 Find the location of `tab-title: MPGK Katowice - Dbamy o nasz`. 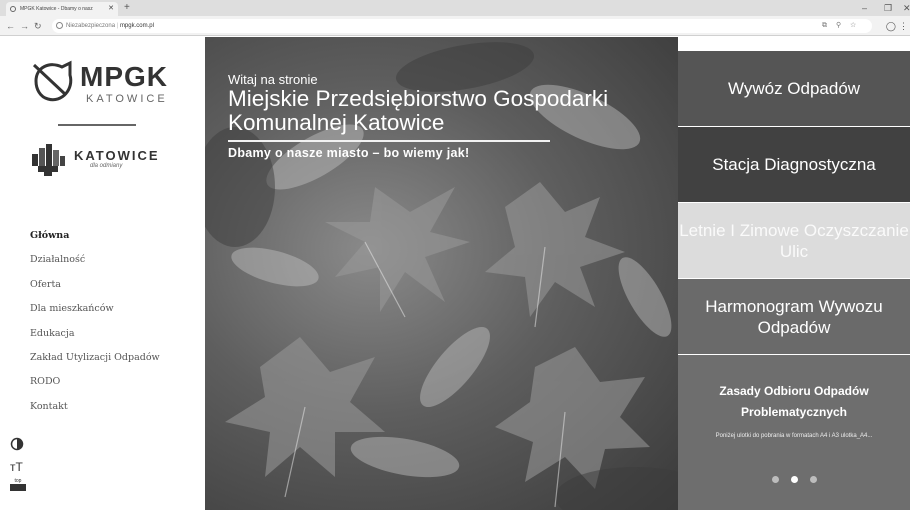

tab-title: MPGK Katowice - Dbamy o nasz is located at coordinates (56, 9).